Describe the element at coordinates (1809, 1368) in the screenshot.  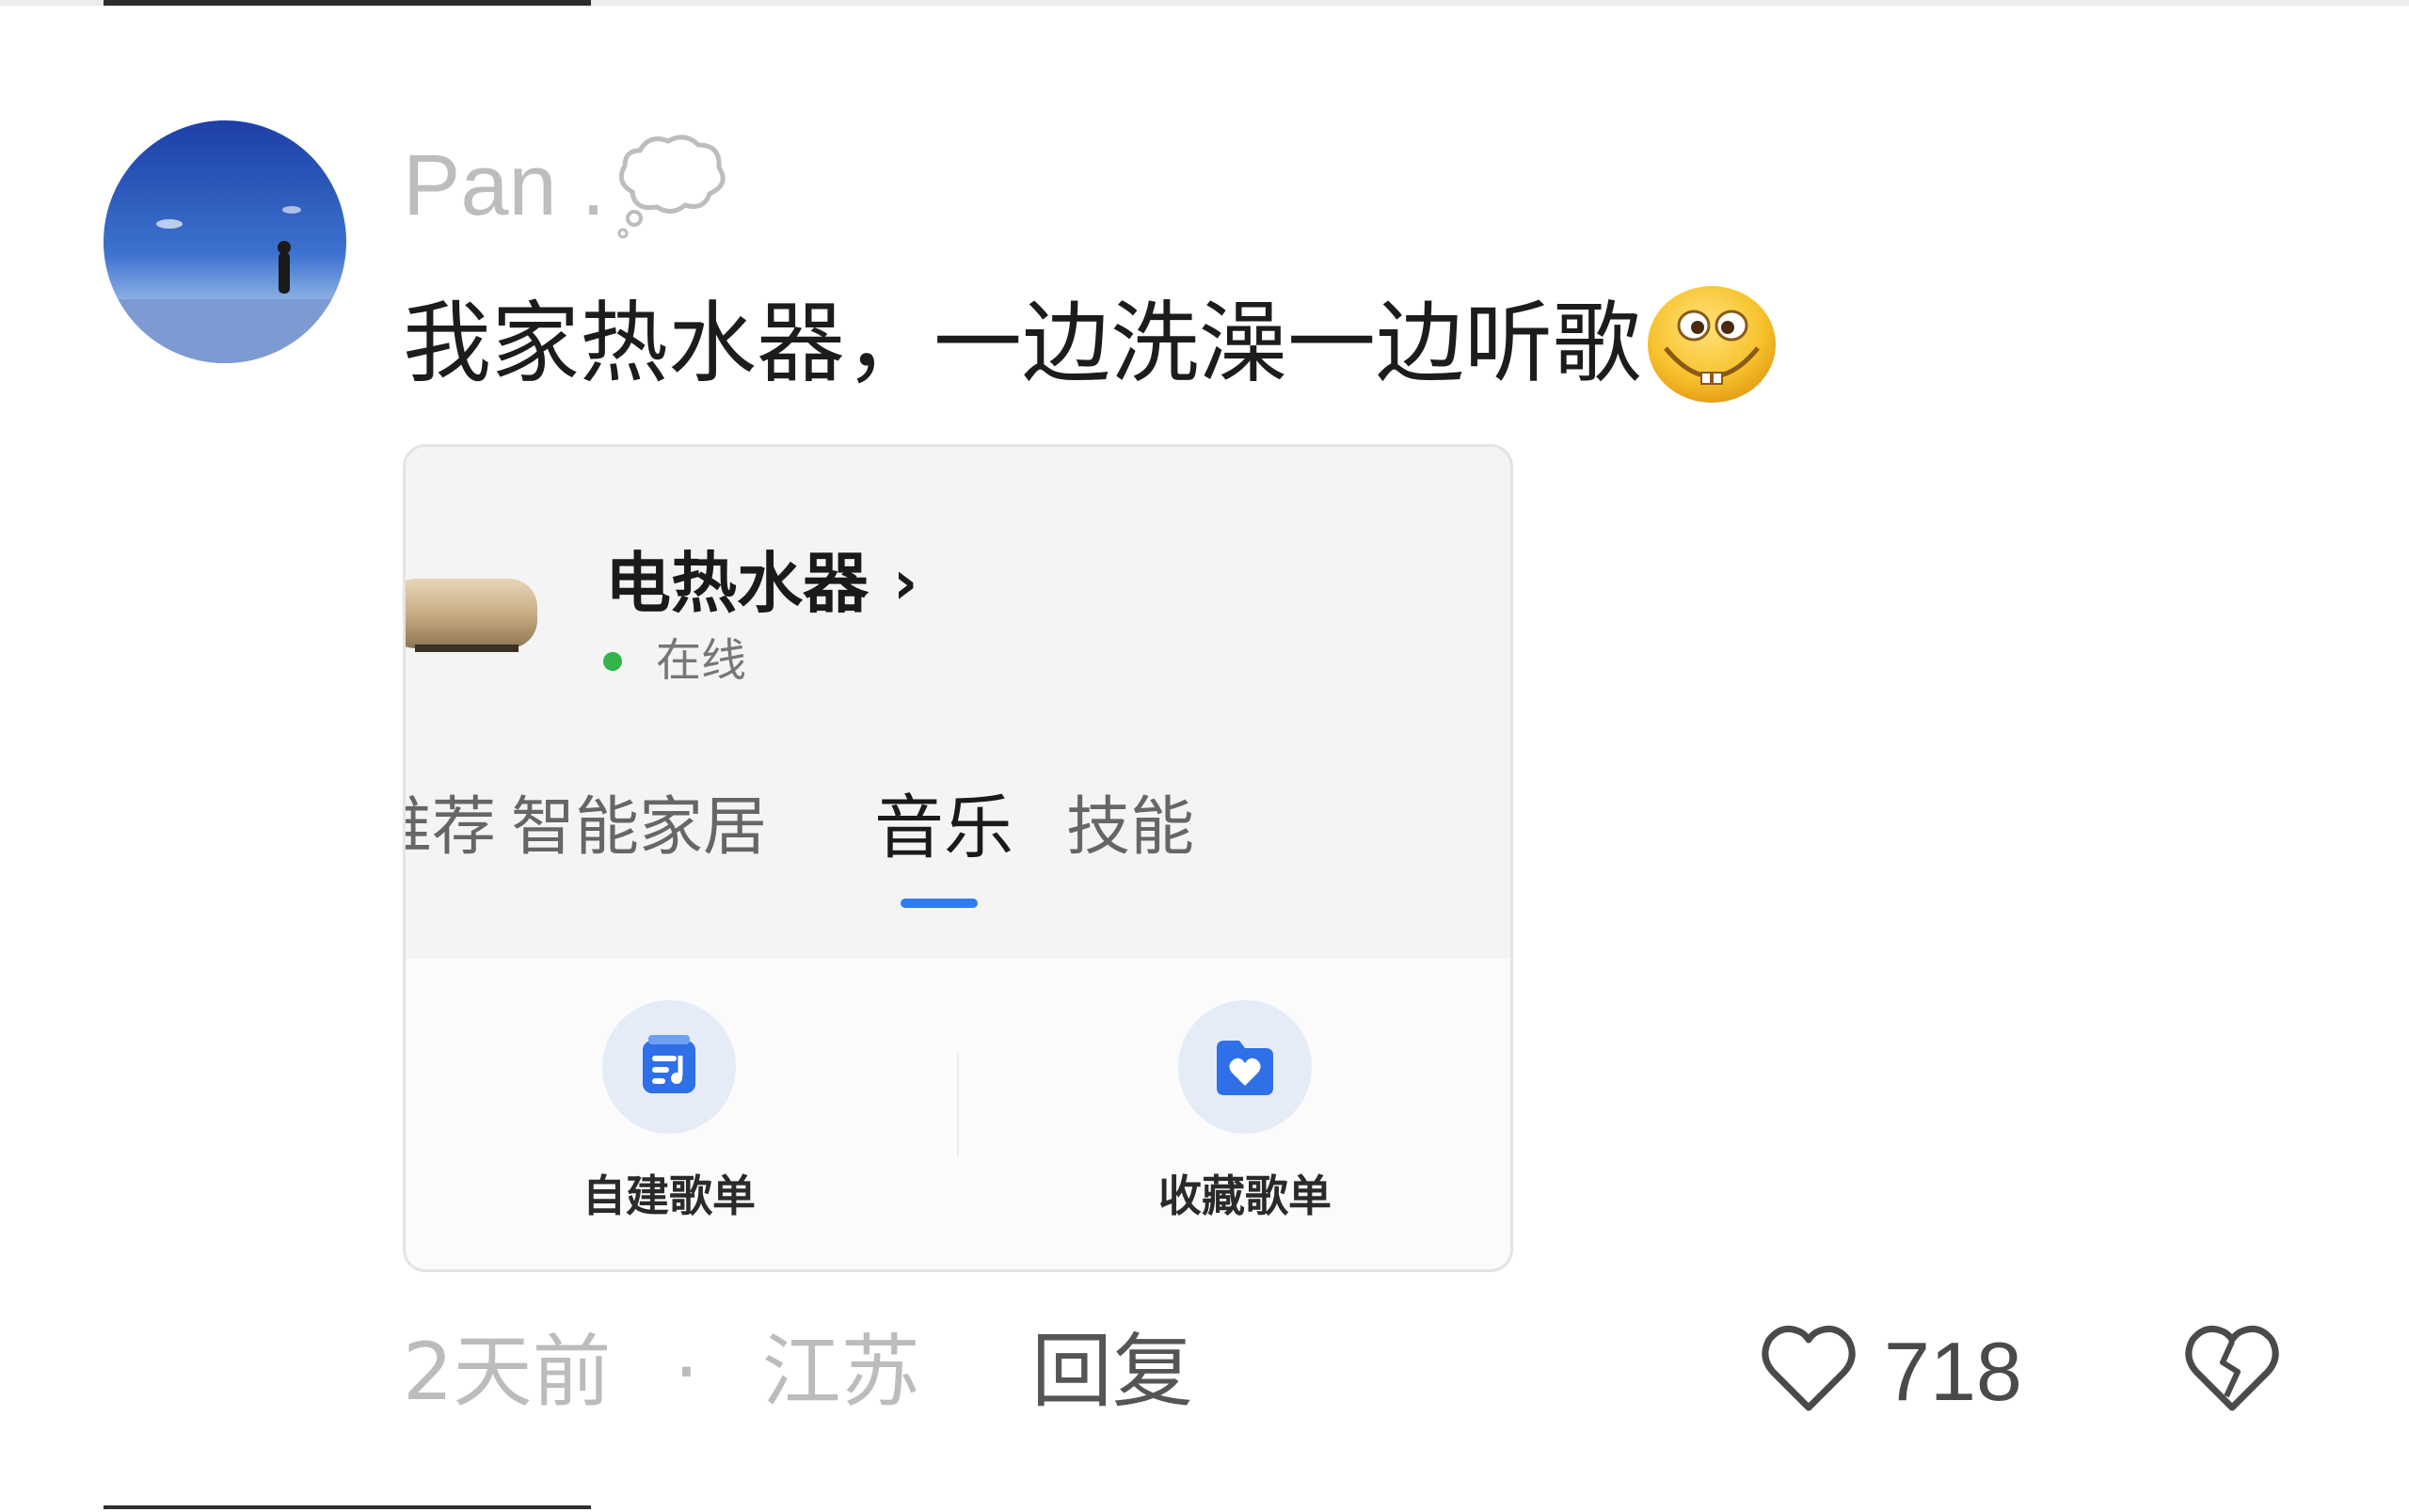
I see `heart-icon` at that location.